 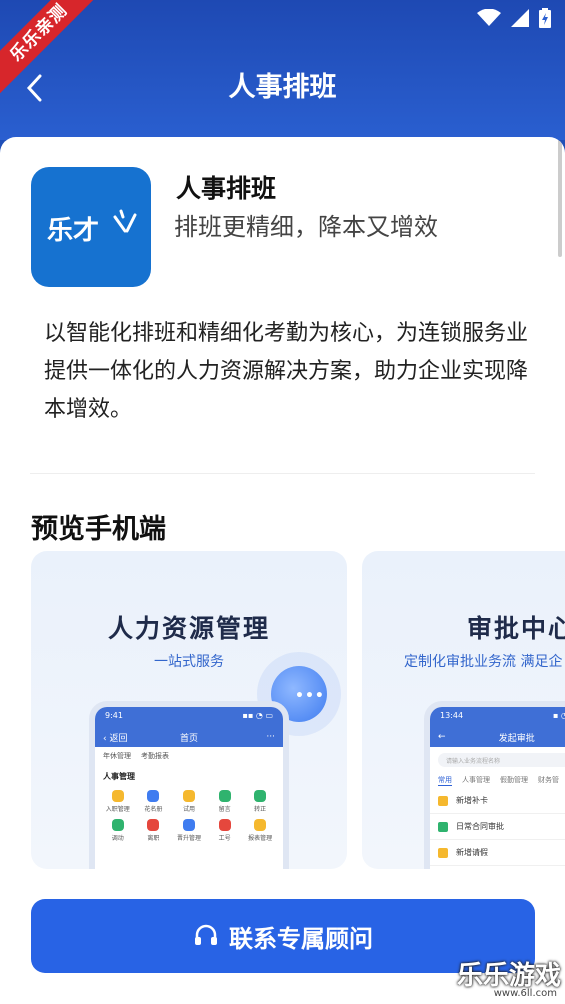 What do you see at coordinates (206, 934) in the screenshot?
I see `headset-icon` at bounding box center [206, 934].